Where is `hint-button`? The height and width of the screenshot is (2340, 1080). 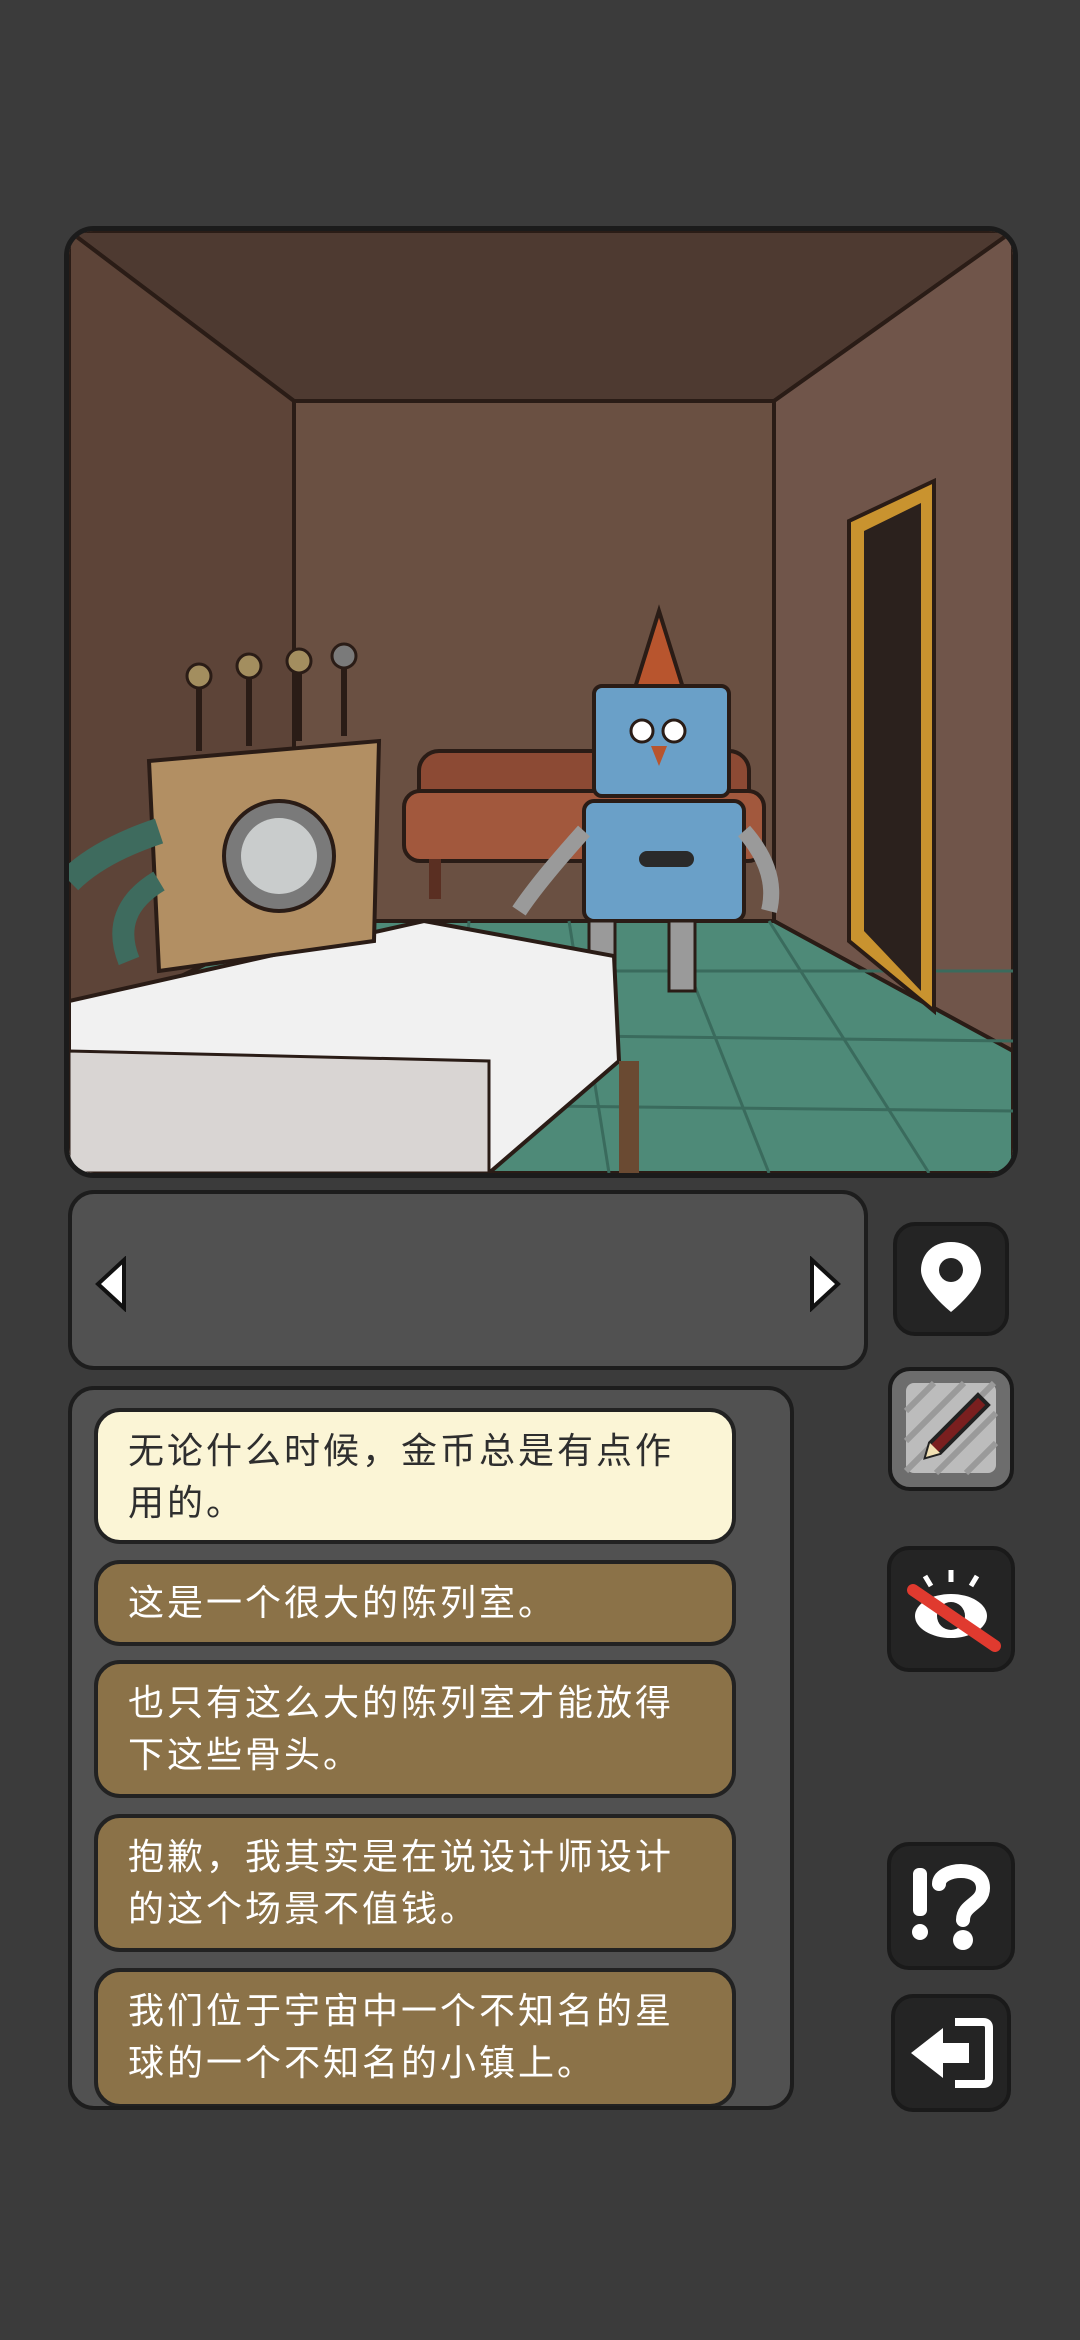 hint-button is located at coordinates (951, 1906).